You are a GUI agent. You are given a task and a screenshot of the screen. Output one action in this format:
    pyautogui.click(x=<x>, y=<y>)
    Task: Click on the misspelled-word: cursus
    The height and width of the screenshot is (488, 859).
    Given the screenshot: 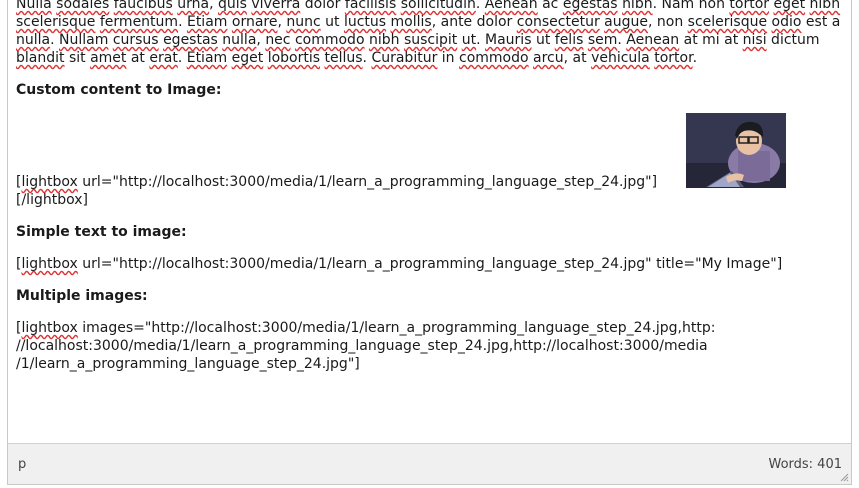 What is the action you would take?
    pyautogui.click(x=135, y=40)
    